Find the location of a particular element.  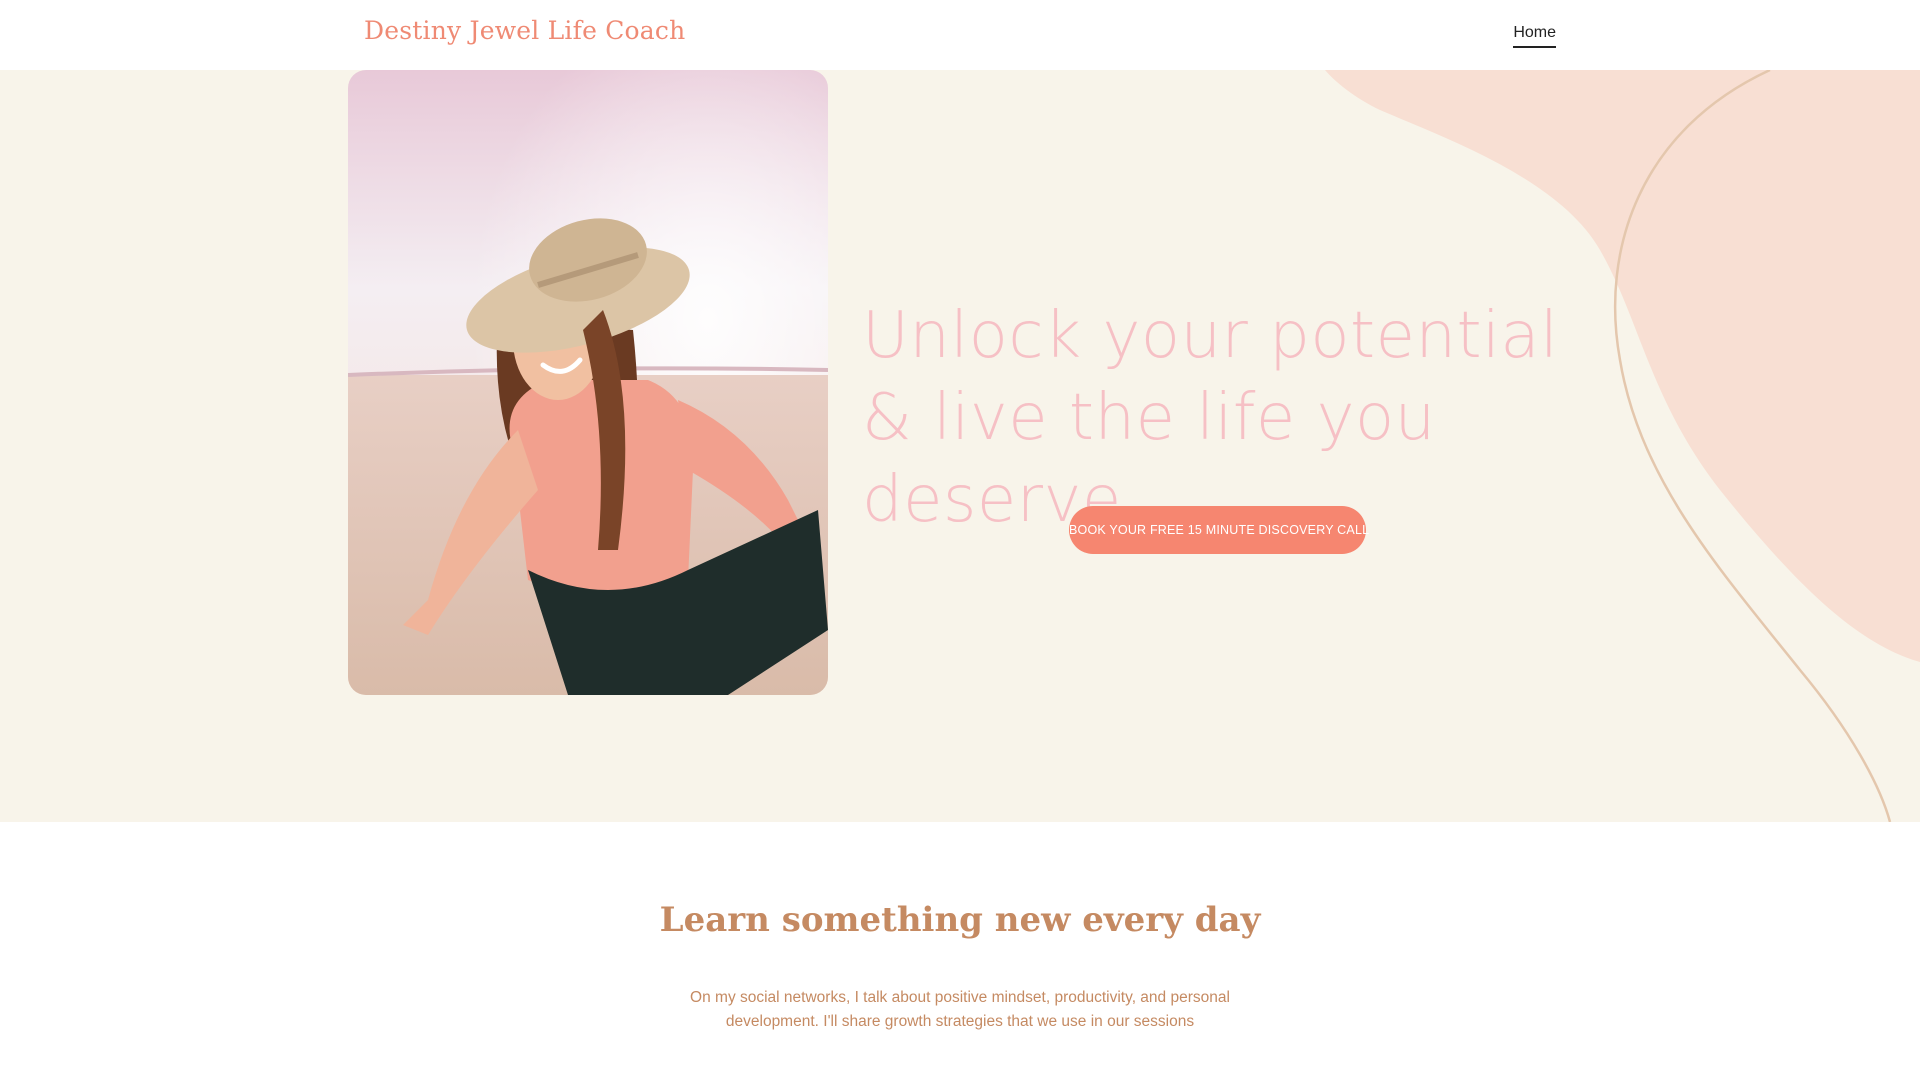

learn-section-title: Learn something new every day is located at coordinates (960, 920).